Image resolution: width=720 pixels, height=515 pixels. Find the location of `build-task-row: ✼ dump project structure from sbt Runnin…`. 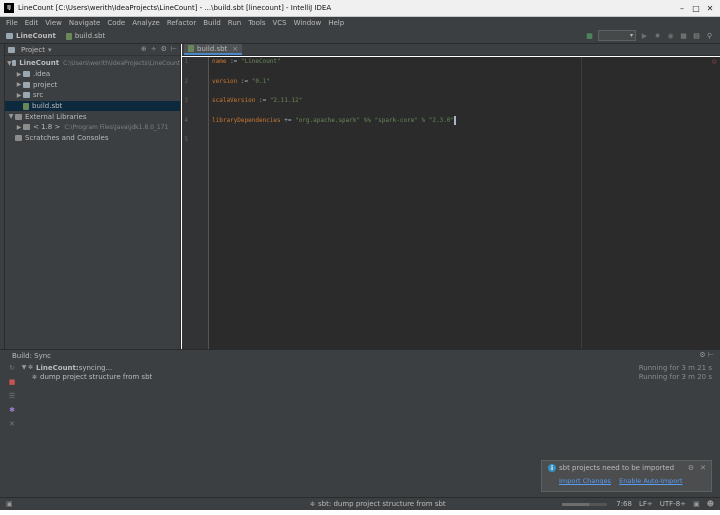

build-task-row: ✼ dump project structure from sbt Runnin… is located at coordinates (370, 378).